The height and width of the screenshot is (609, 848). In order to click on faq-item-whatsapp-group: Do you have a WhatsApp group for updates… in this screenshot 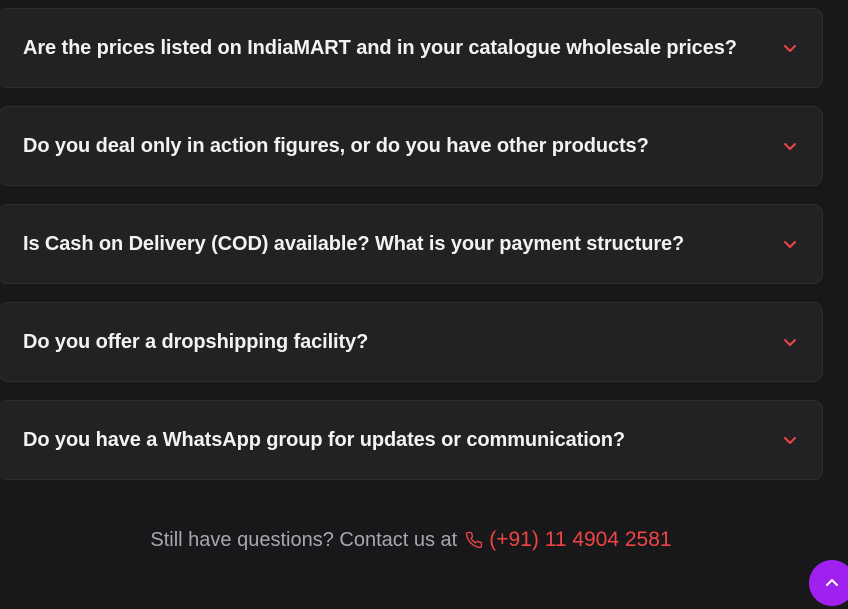, I will do `click(411, 440)`.